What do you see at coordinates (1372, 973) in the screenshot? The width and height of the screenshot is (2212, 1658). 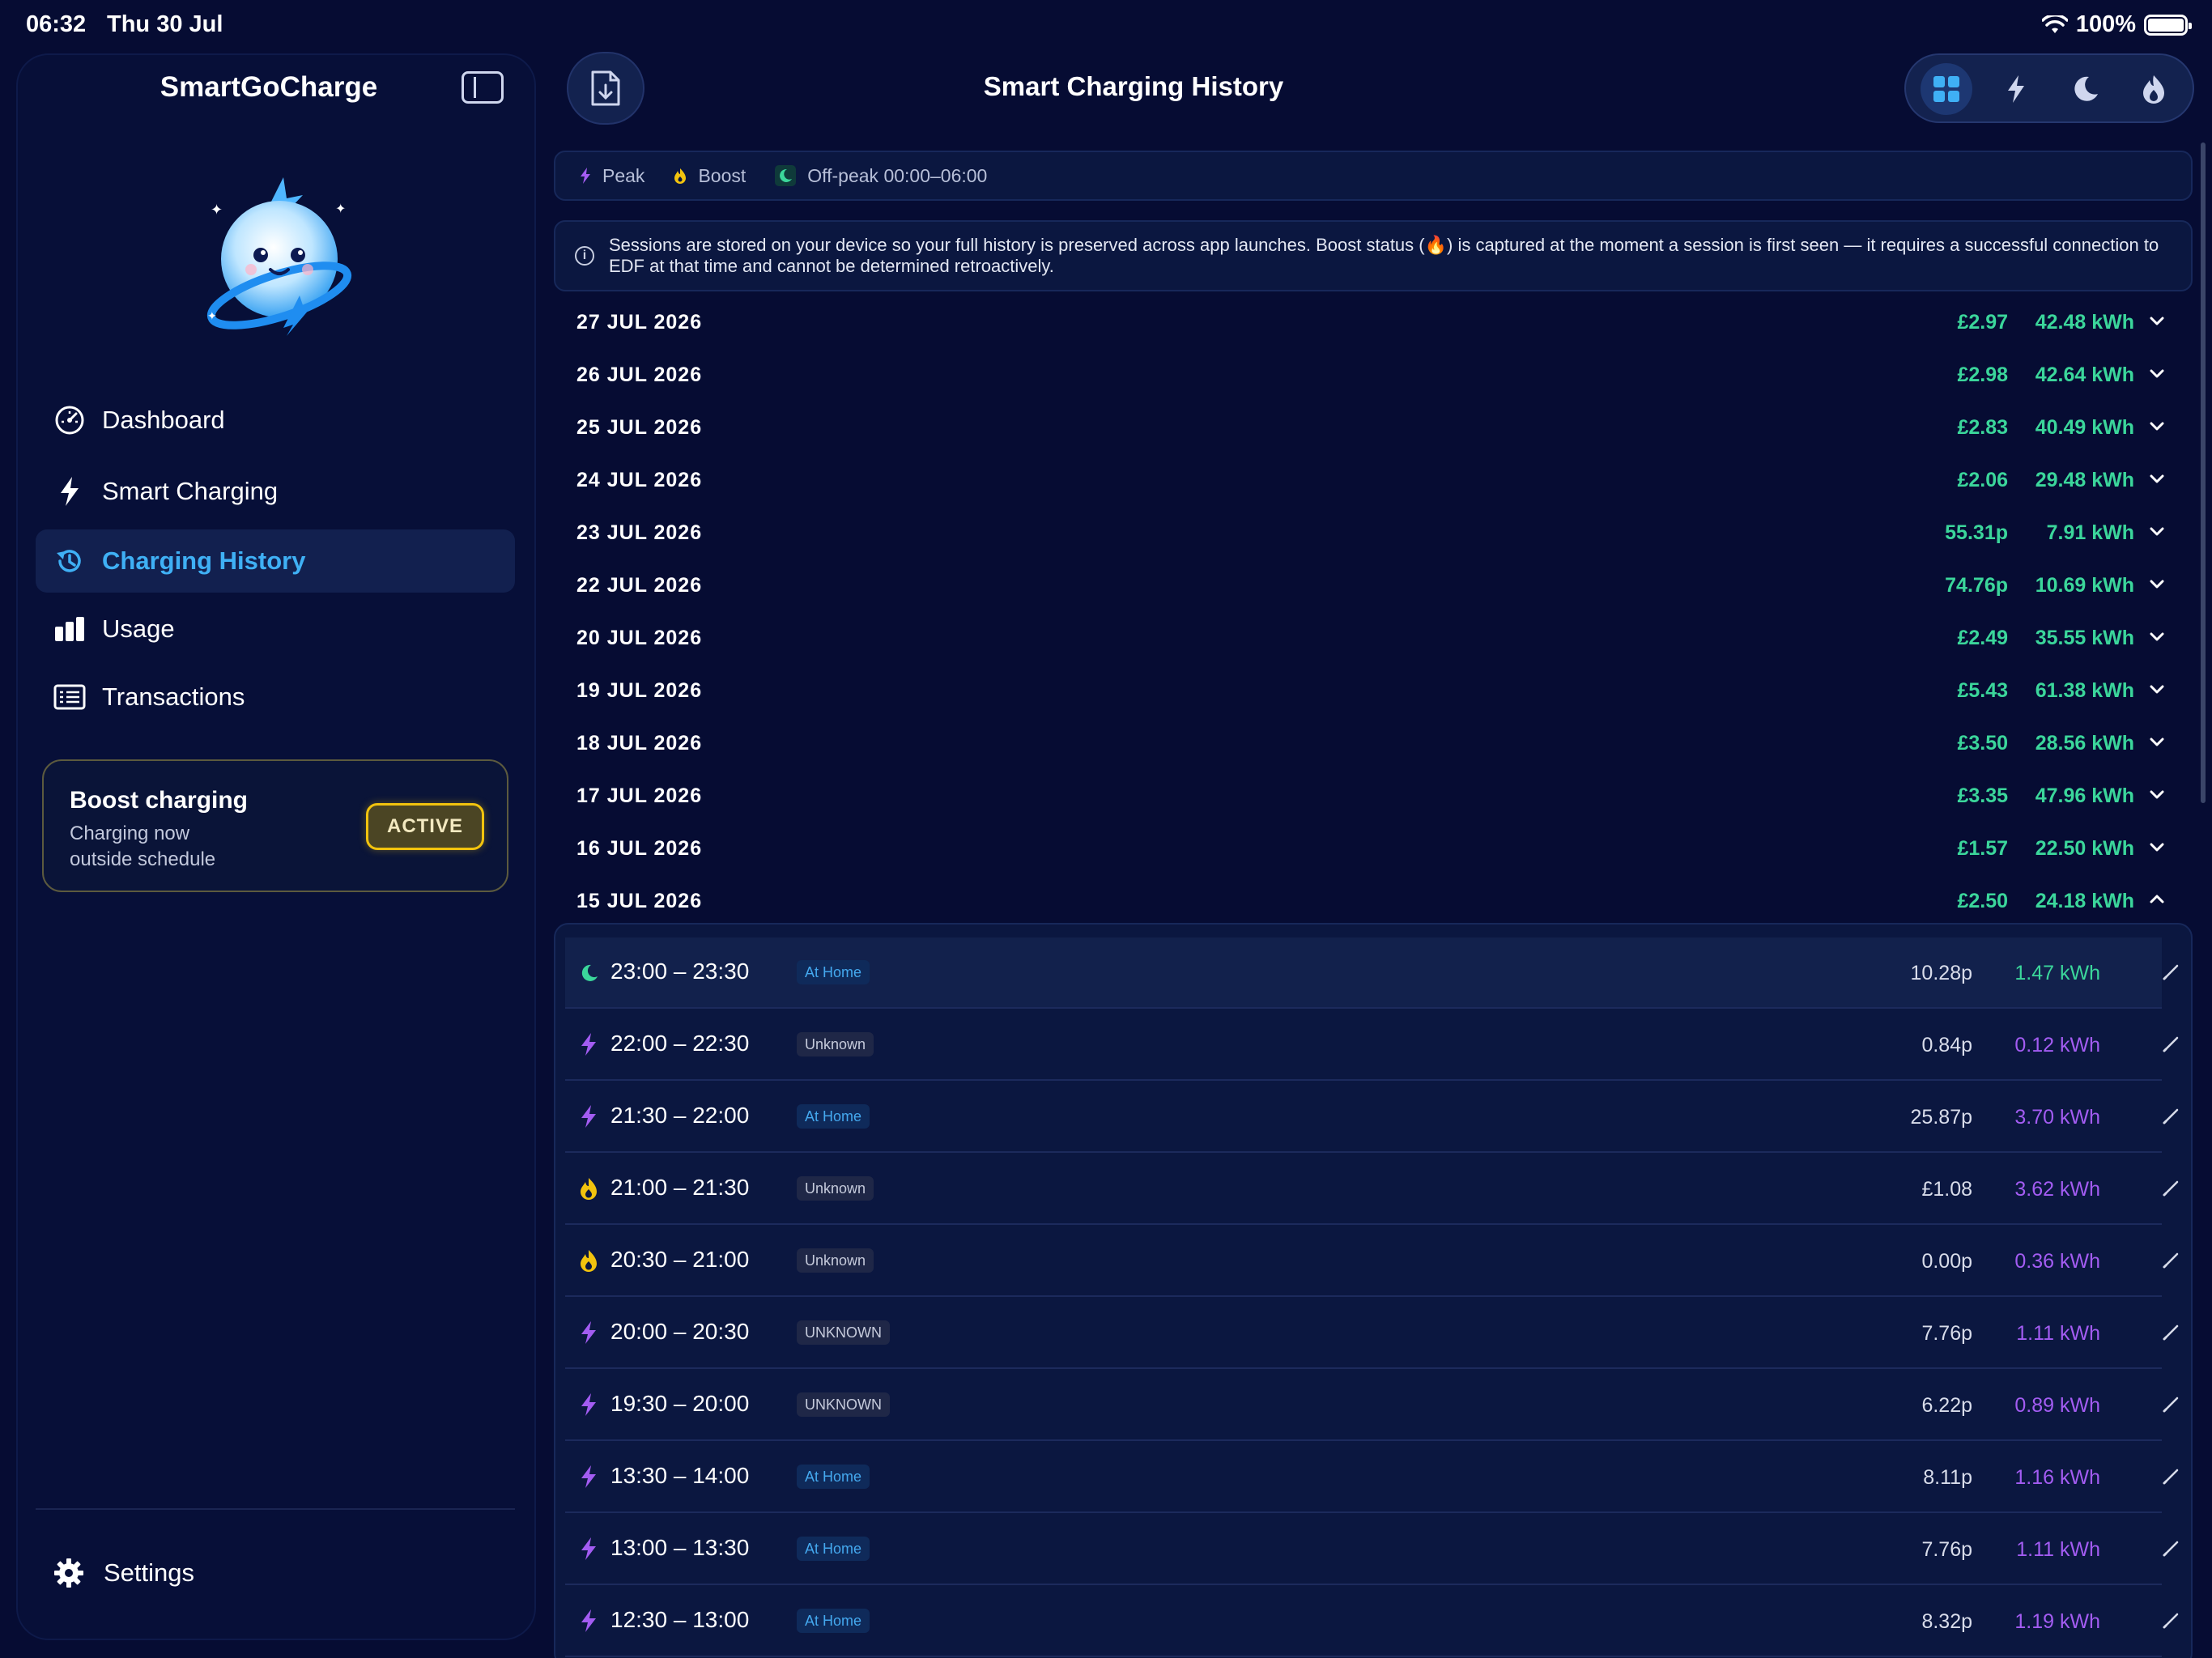 I see `session-row: 23:00 – 23:30 At Home 10.28p 1.47 kWh` at bounding box center [1372, 973].